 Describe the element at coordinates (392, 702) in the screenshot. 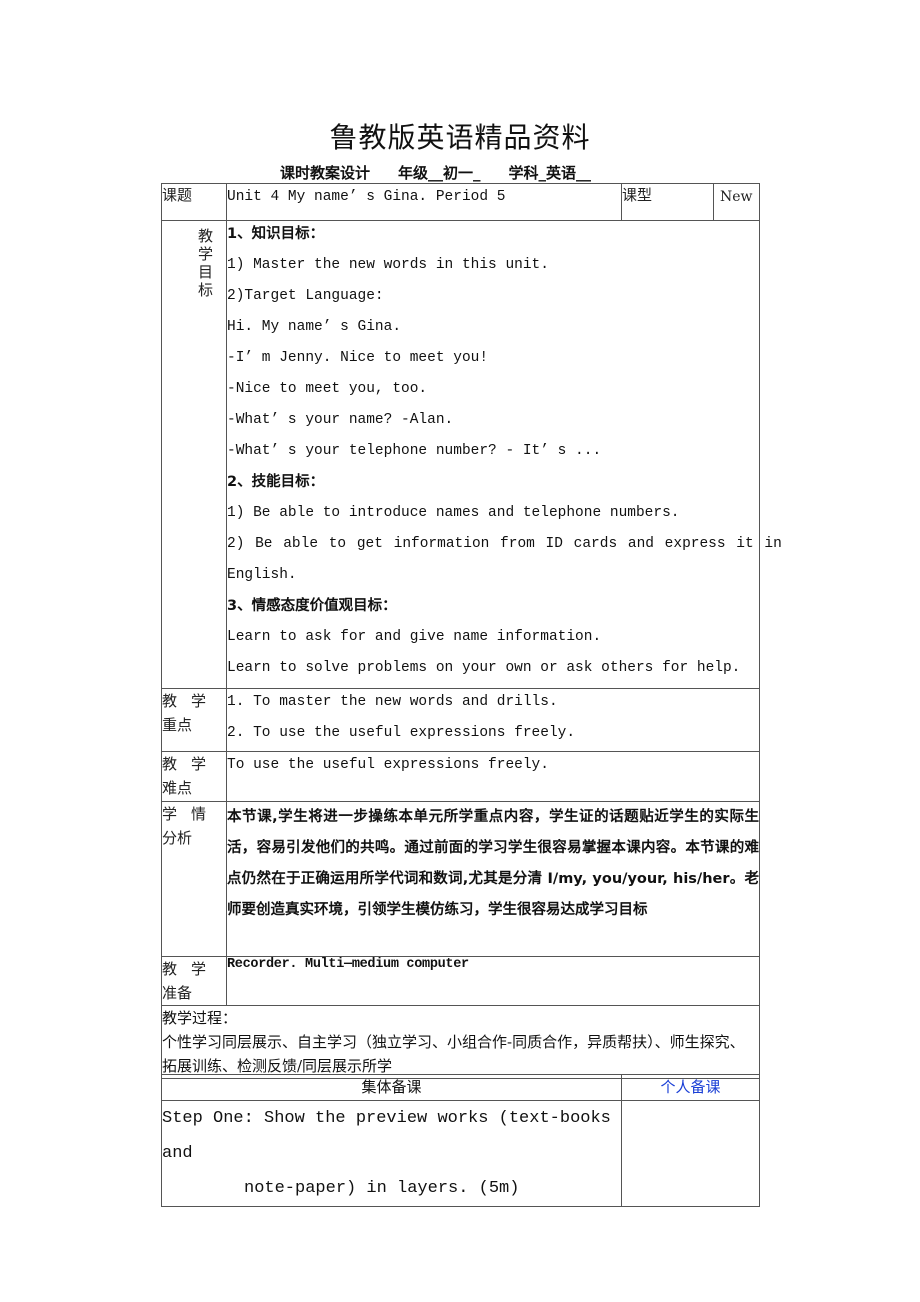

I see `key-point-line: 1. To master the new words and drills.` at that location.